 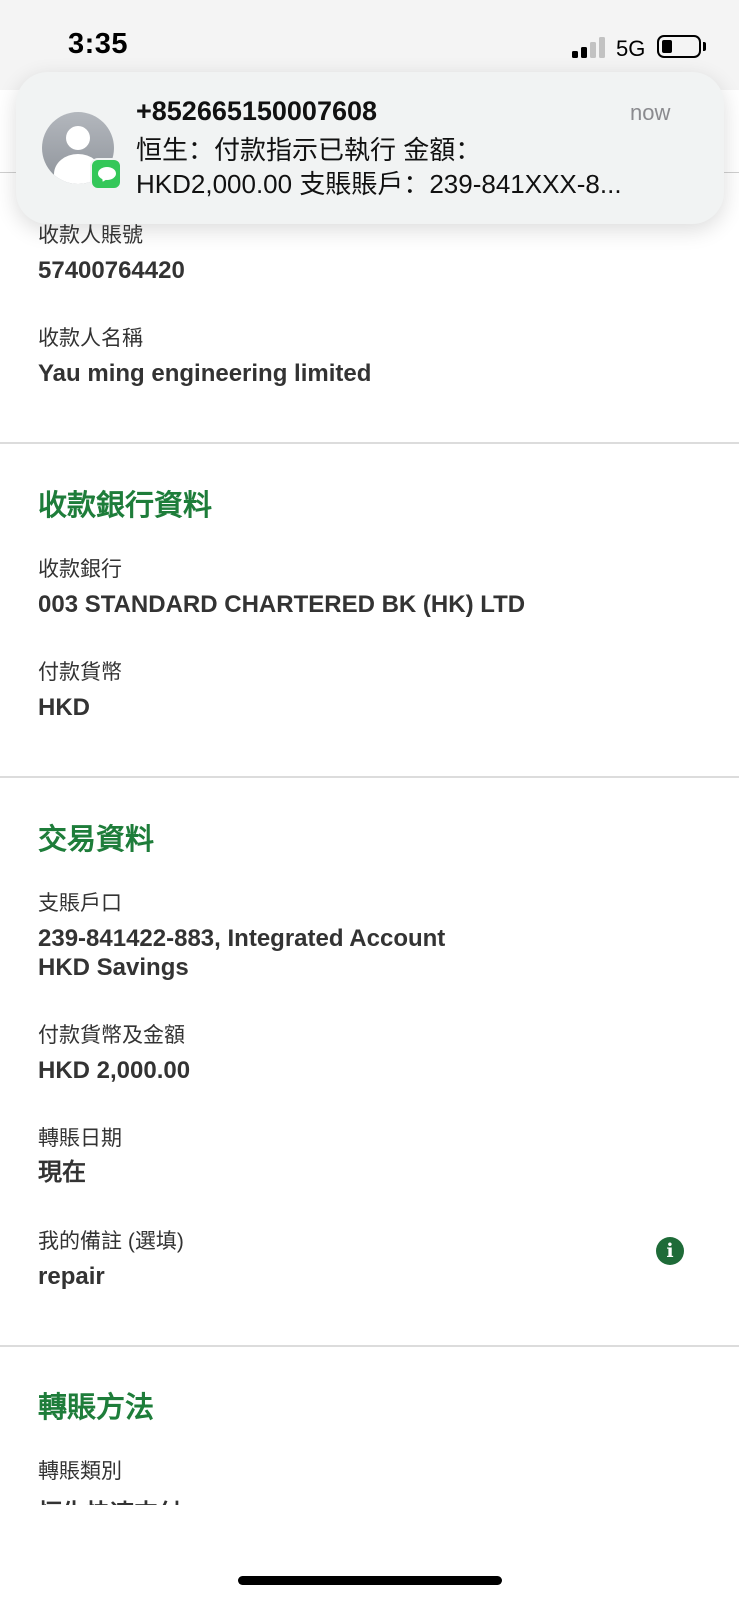 I want to click on bank-value: 003 STANDARD CHARTERED BK (HK) LTD, so click(x=282, y=604).